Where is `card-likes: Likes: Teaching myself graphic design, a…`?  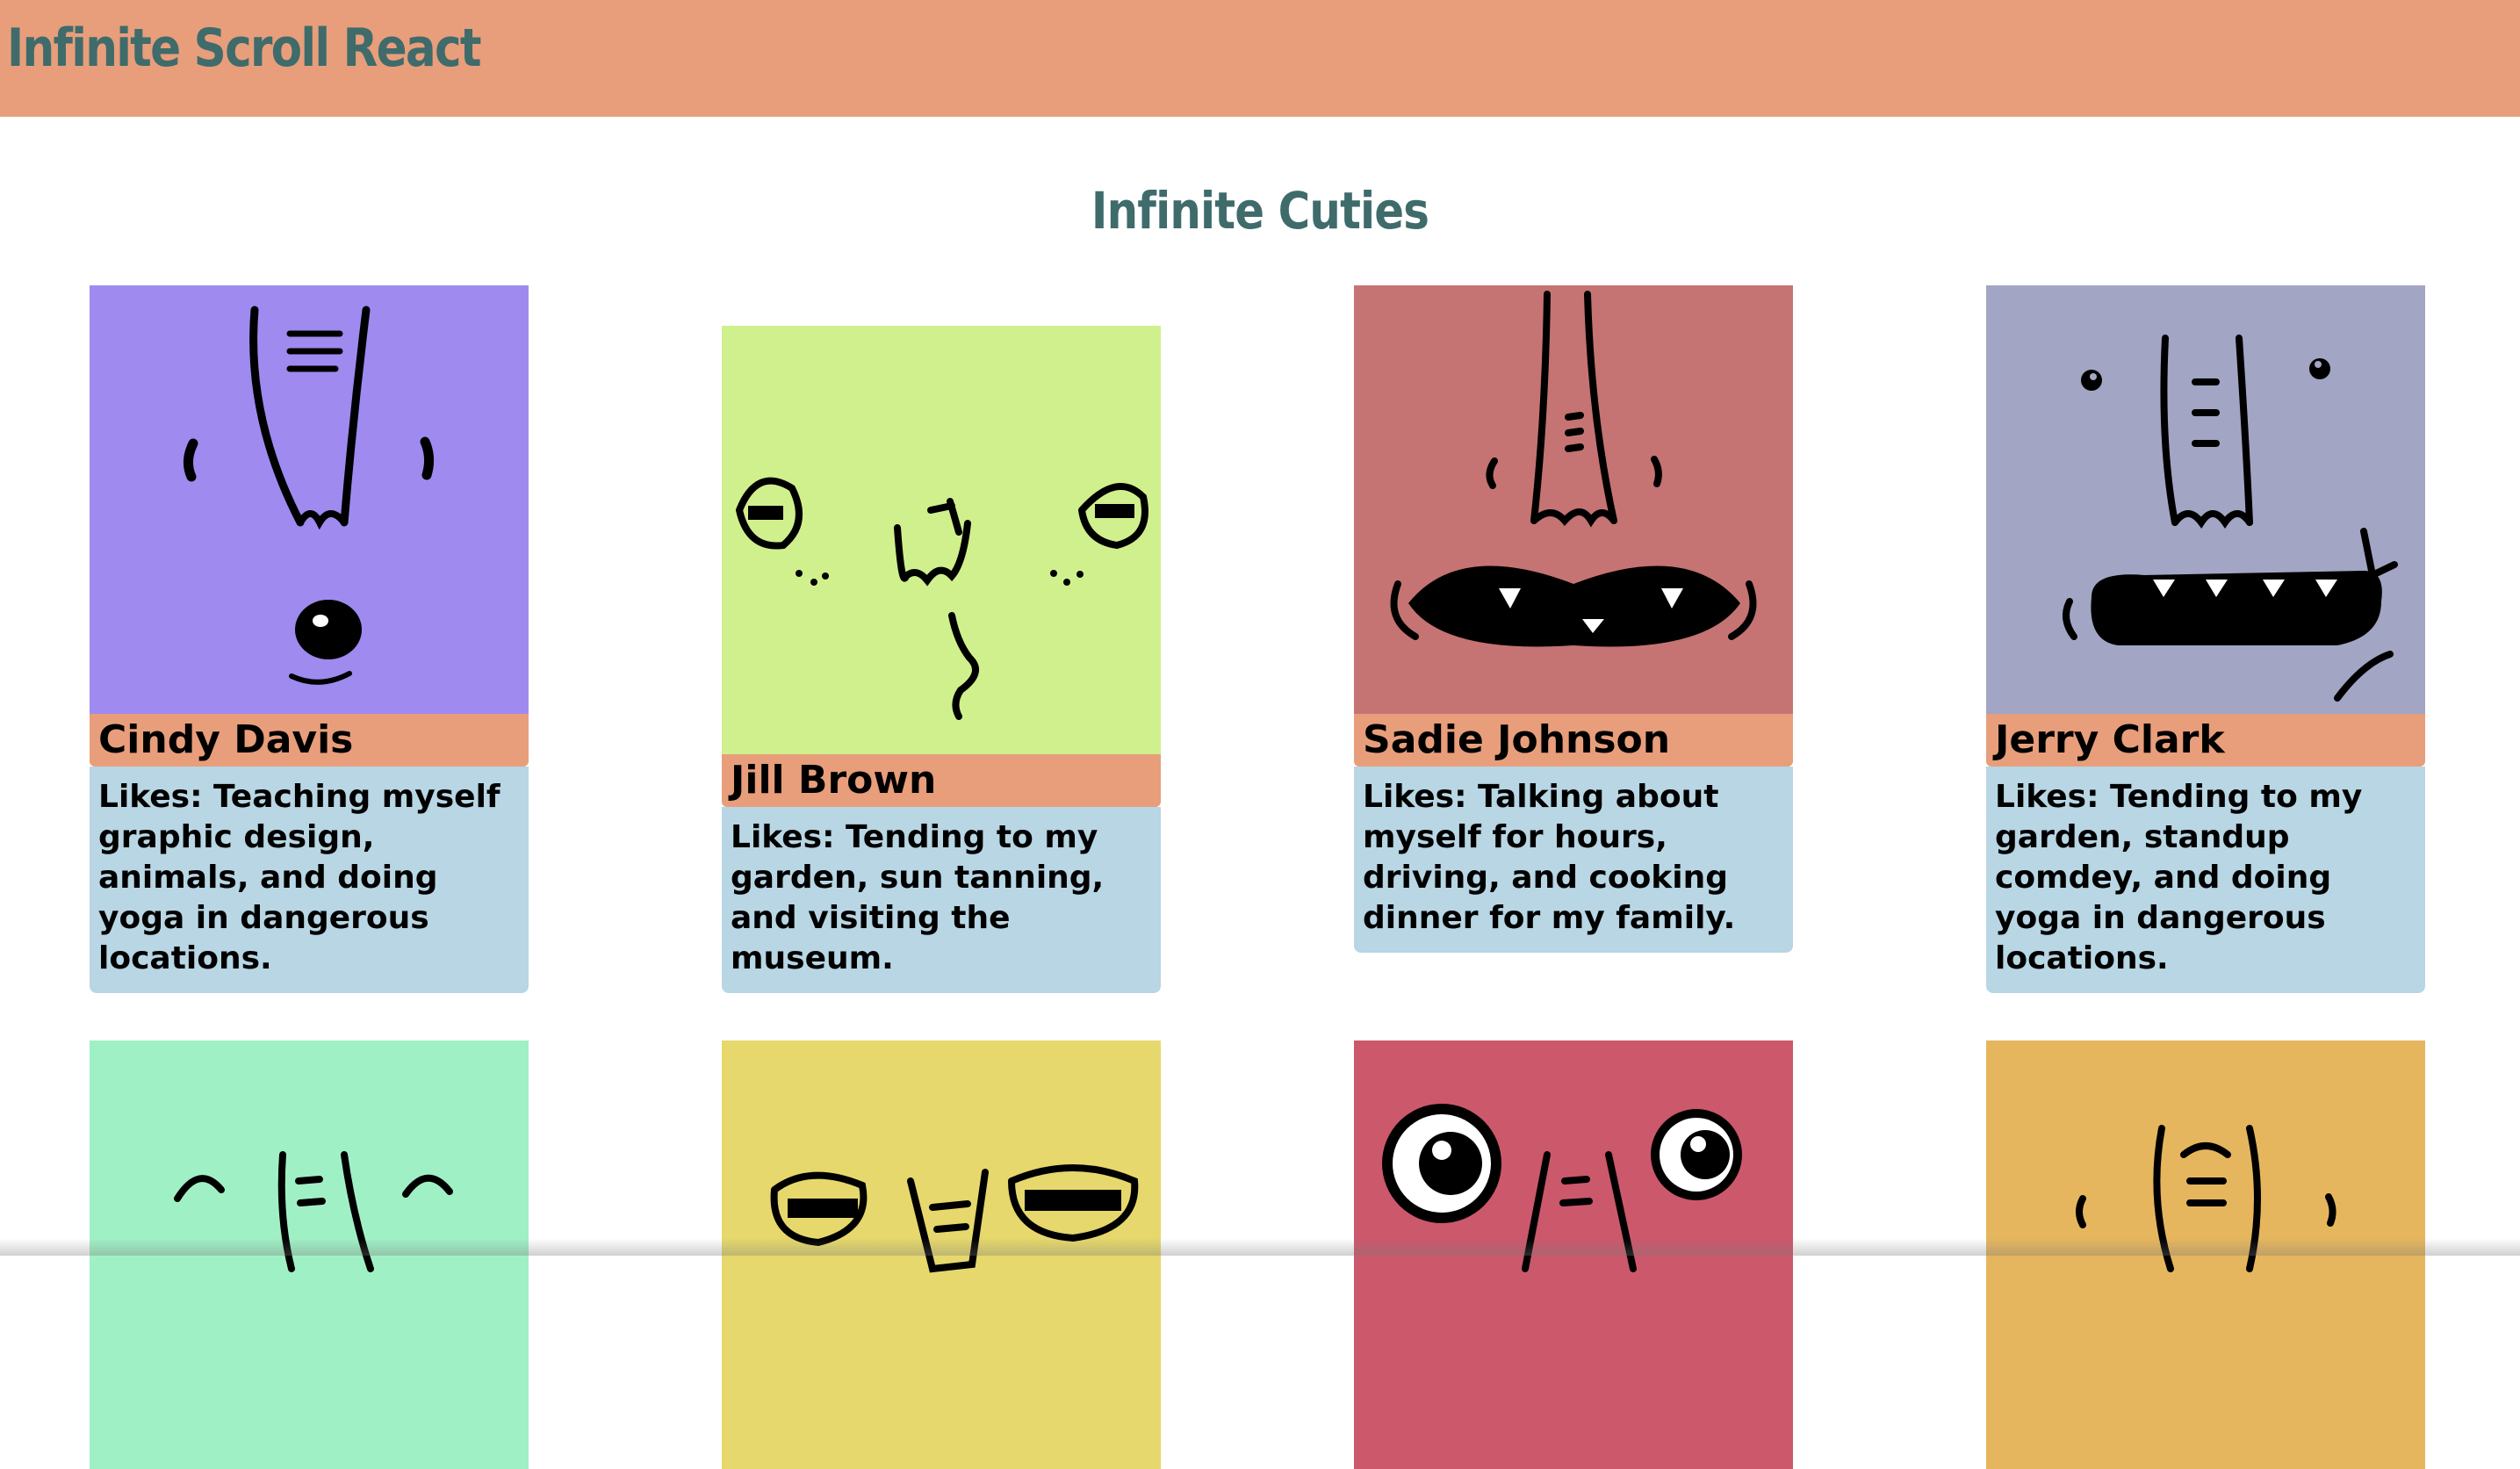
card-likes: Likes: Teaching myself graphic design, a… is located at coordinates (309, 880).